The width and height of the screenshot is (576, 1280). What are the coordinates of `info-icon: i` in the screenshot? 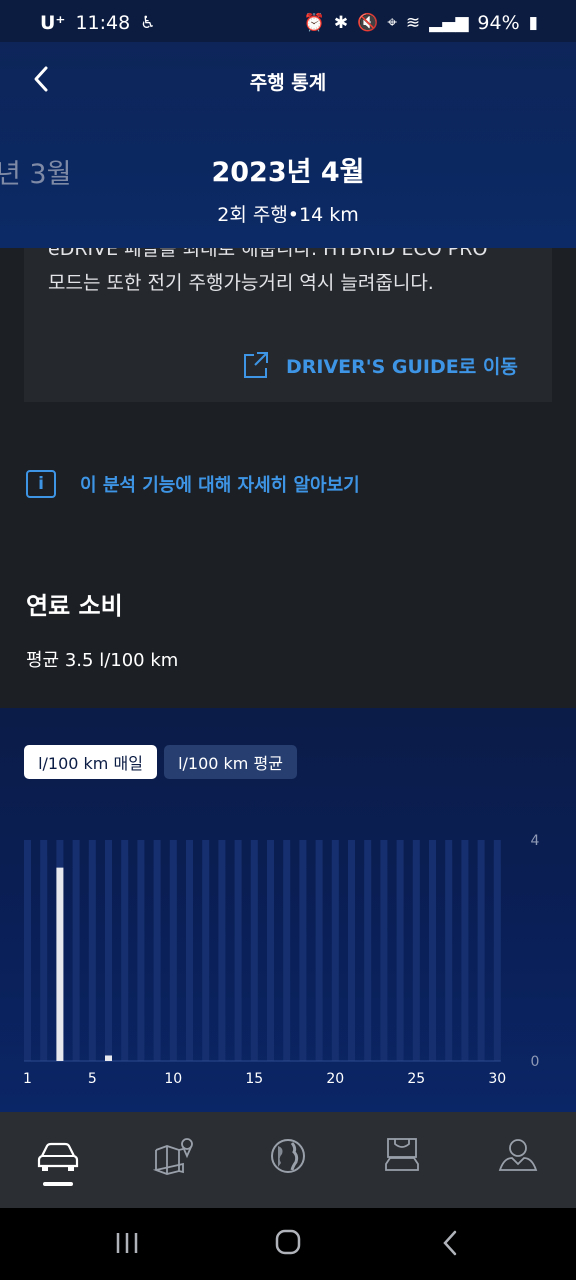 It's located at (41, 484).